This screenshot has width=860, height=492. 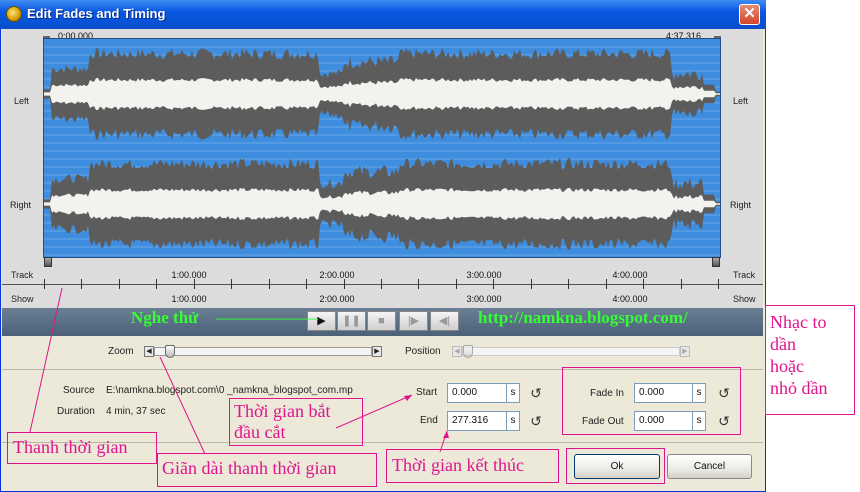 I want to click on start-cut-arrowhead, so click(x=408, y=398).